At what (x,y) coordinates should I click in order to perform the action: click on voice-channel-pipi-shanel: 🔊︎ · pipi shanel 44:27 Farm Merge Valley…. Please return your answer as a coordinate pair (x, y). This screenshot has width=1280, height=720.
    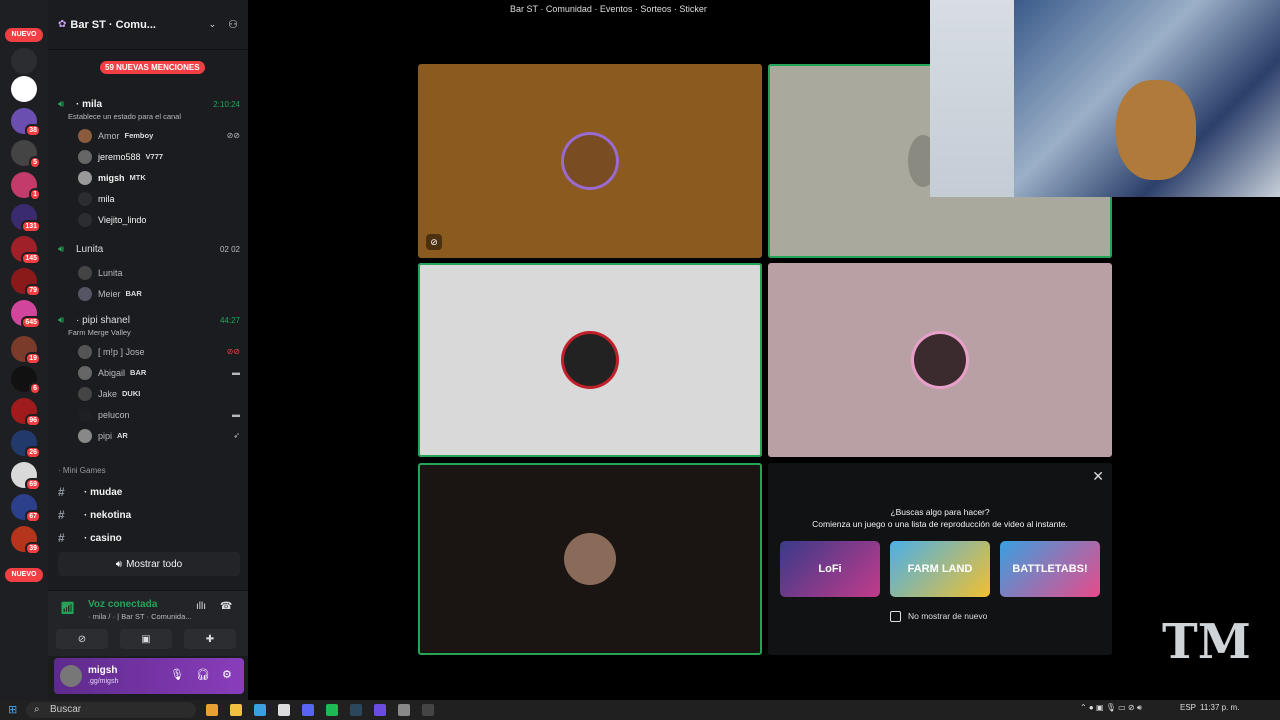
    Looking at the image, I should click on (149, 379).